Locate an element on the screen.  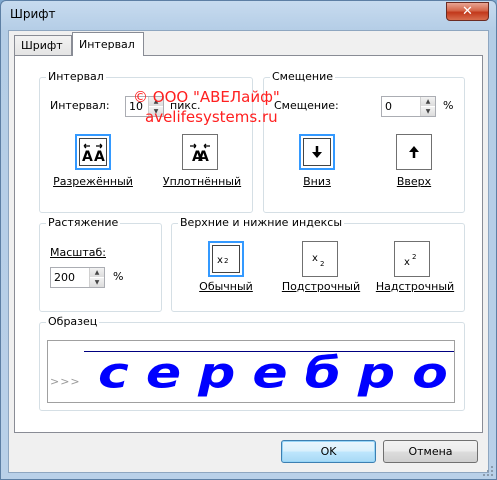
preview-marker: >>> is located at coordinates (65, 381).